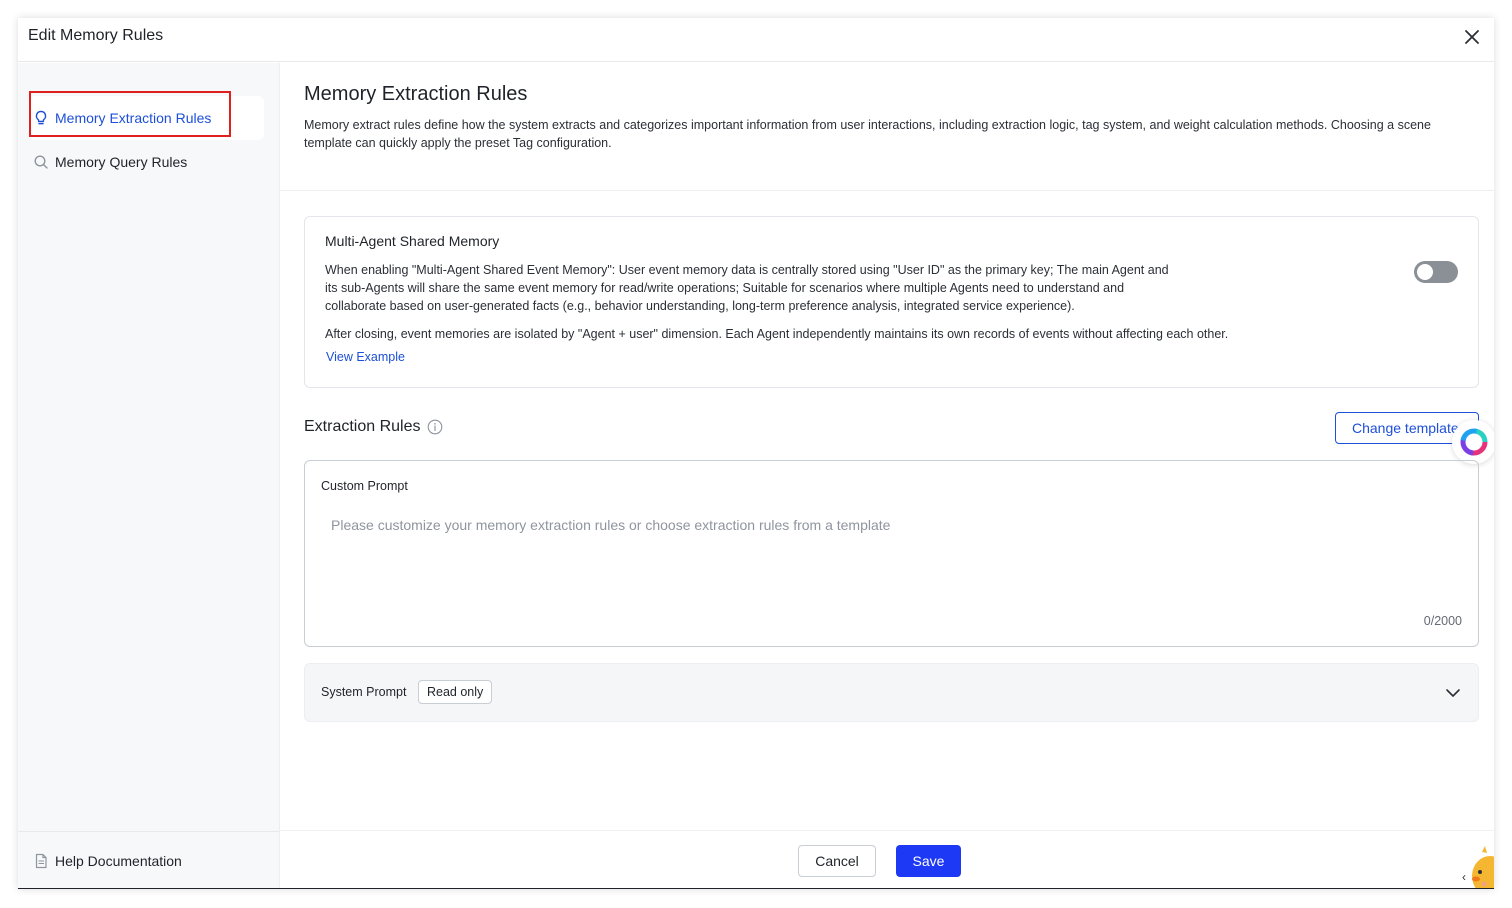 This screenshot has width=1512, height=908. What do you see at coordinates (416, 94) in the screenshot?
I see `page-title: Memory Extraction Rules` at bounding box center [416, 94].